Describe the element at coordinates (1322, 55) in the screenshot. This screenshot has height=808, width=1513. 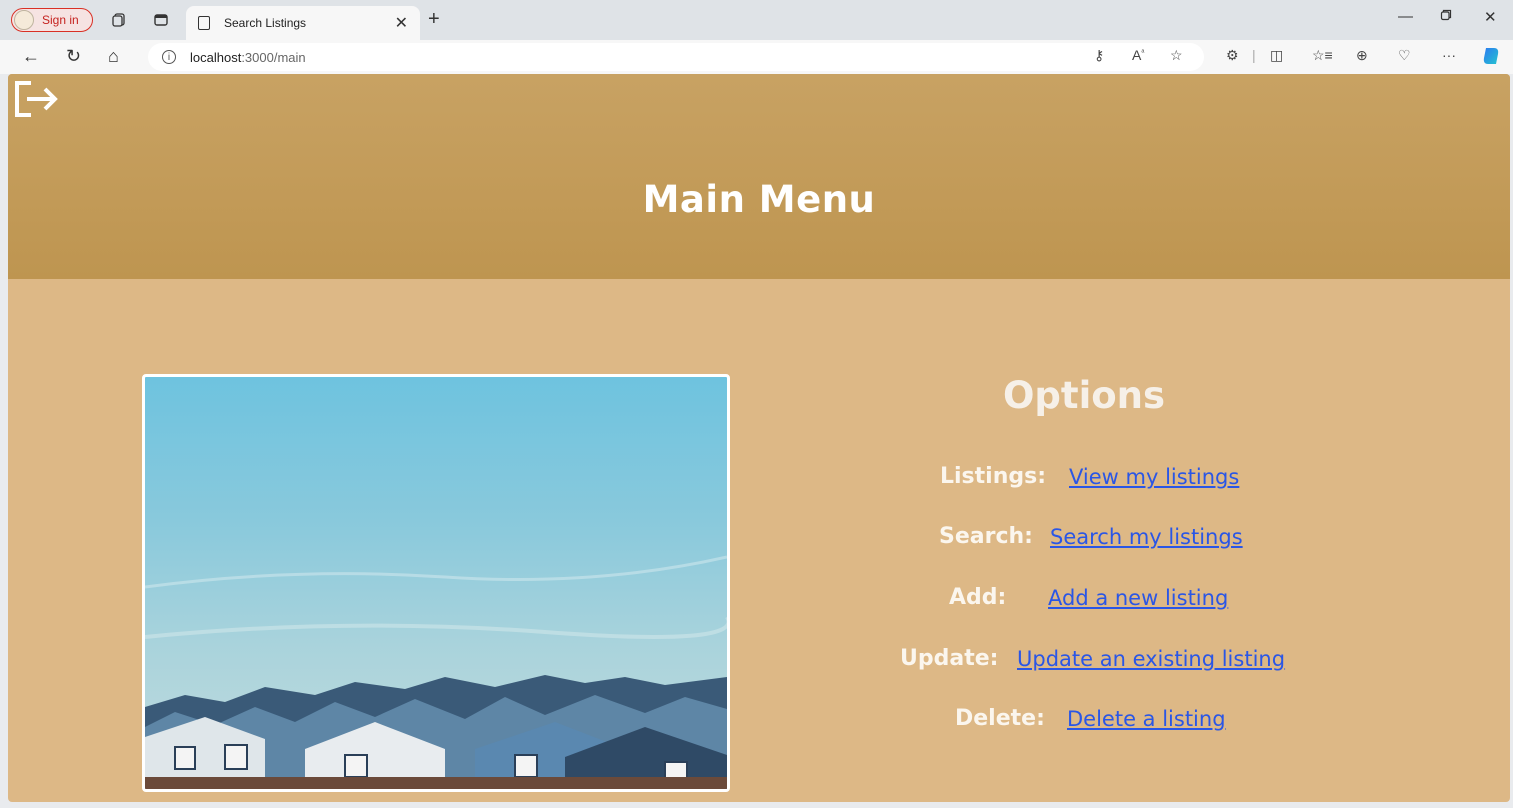
I see `favorites-list-icon: ☆≡` at that location.